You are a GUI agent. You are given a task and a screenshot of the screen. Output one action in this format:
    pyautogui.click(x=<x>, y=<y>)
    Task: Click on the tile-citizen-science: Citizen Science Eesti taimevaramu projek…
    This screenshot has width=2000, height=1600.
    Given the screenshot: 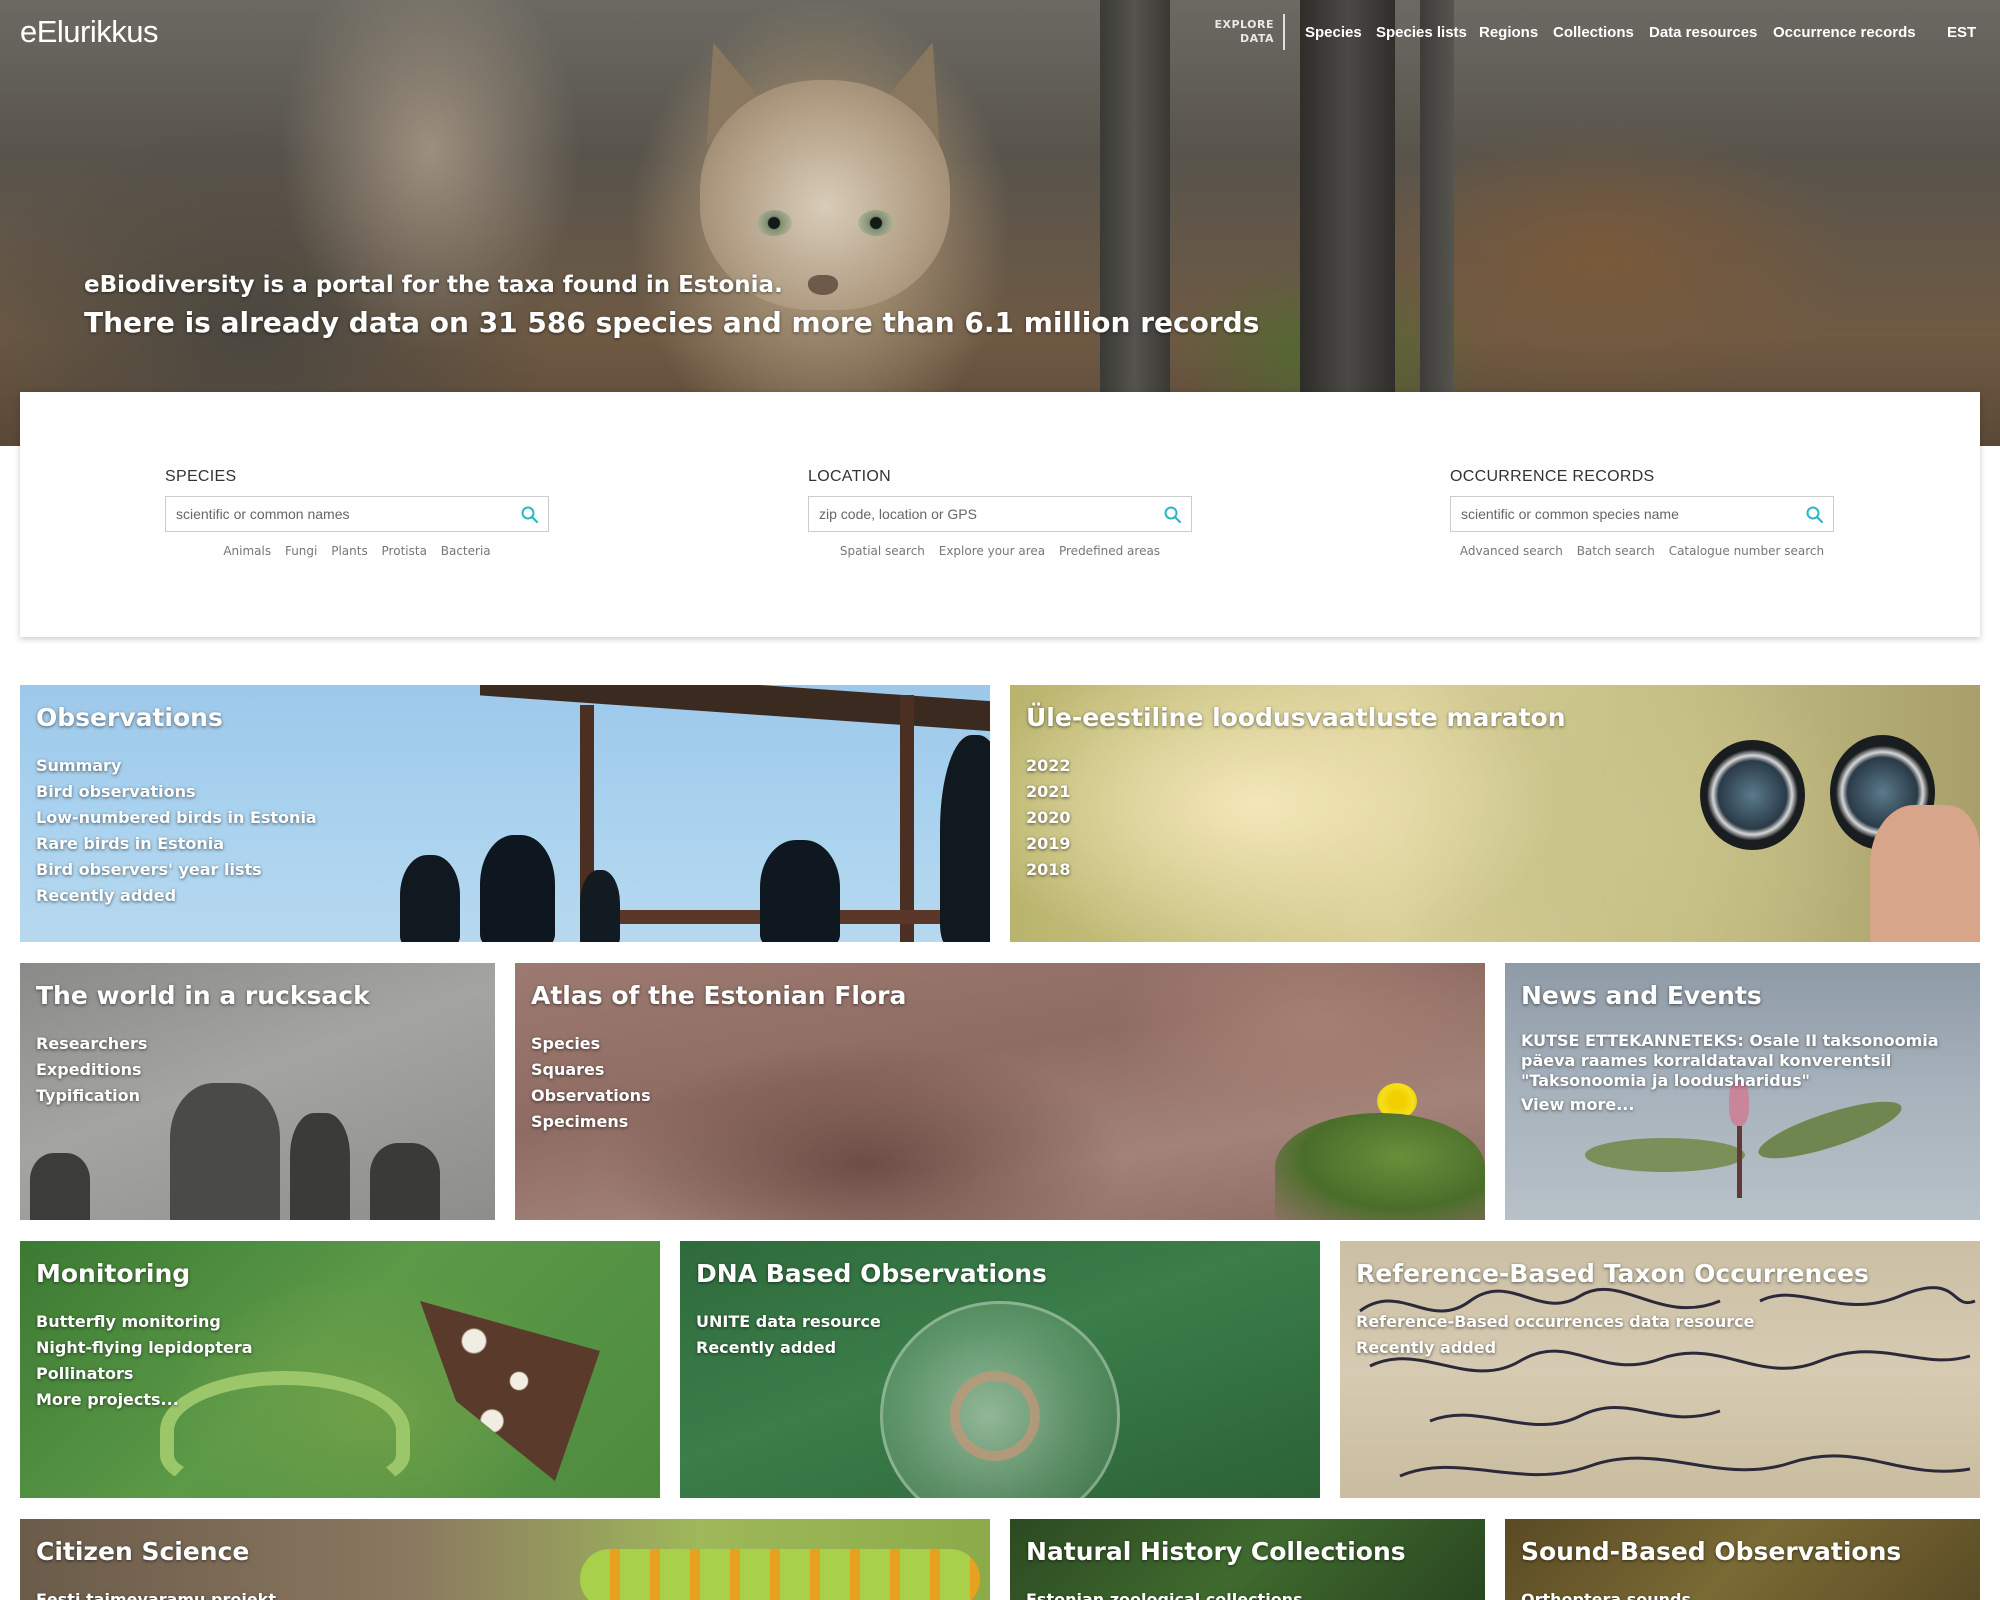 What is the action you would take?
    pyautogui.click(x=505, y=1559)
    